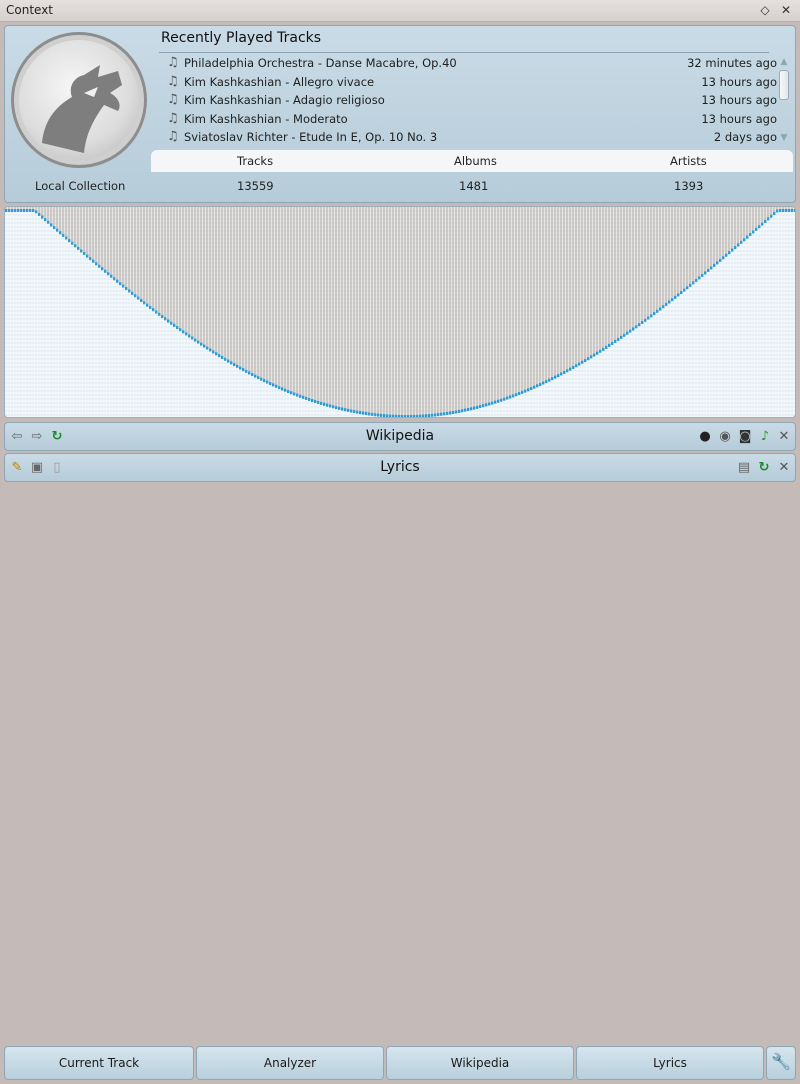 This screenshot has width=800, height=1084. Describe the element at coordinates (745, 437) in the screenshot. I see `album-icon: ◙` at that location.